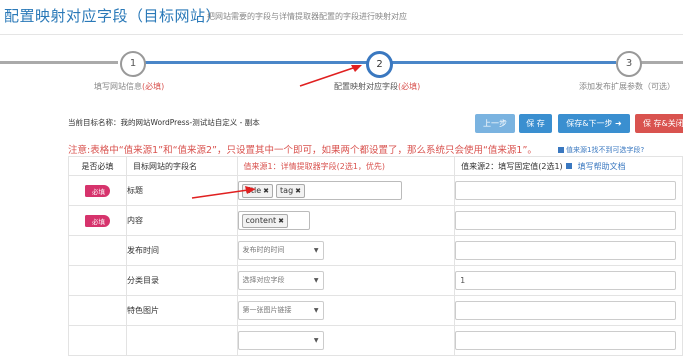  What do you see at coordinates (261, 220) in the screenshot?
I see `tag-text: content` at bounding box center [261, 220].